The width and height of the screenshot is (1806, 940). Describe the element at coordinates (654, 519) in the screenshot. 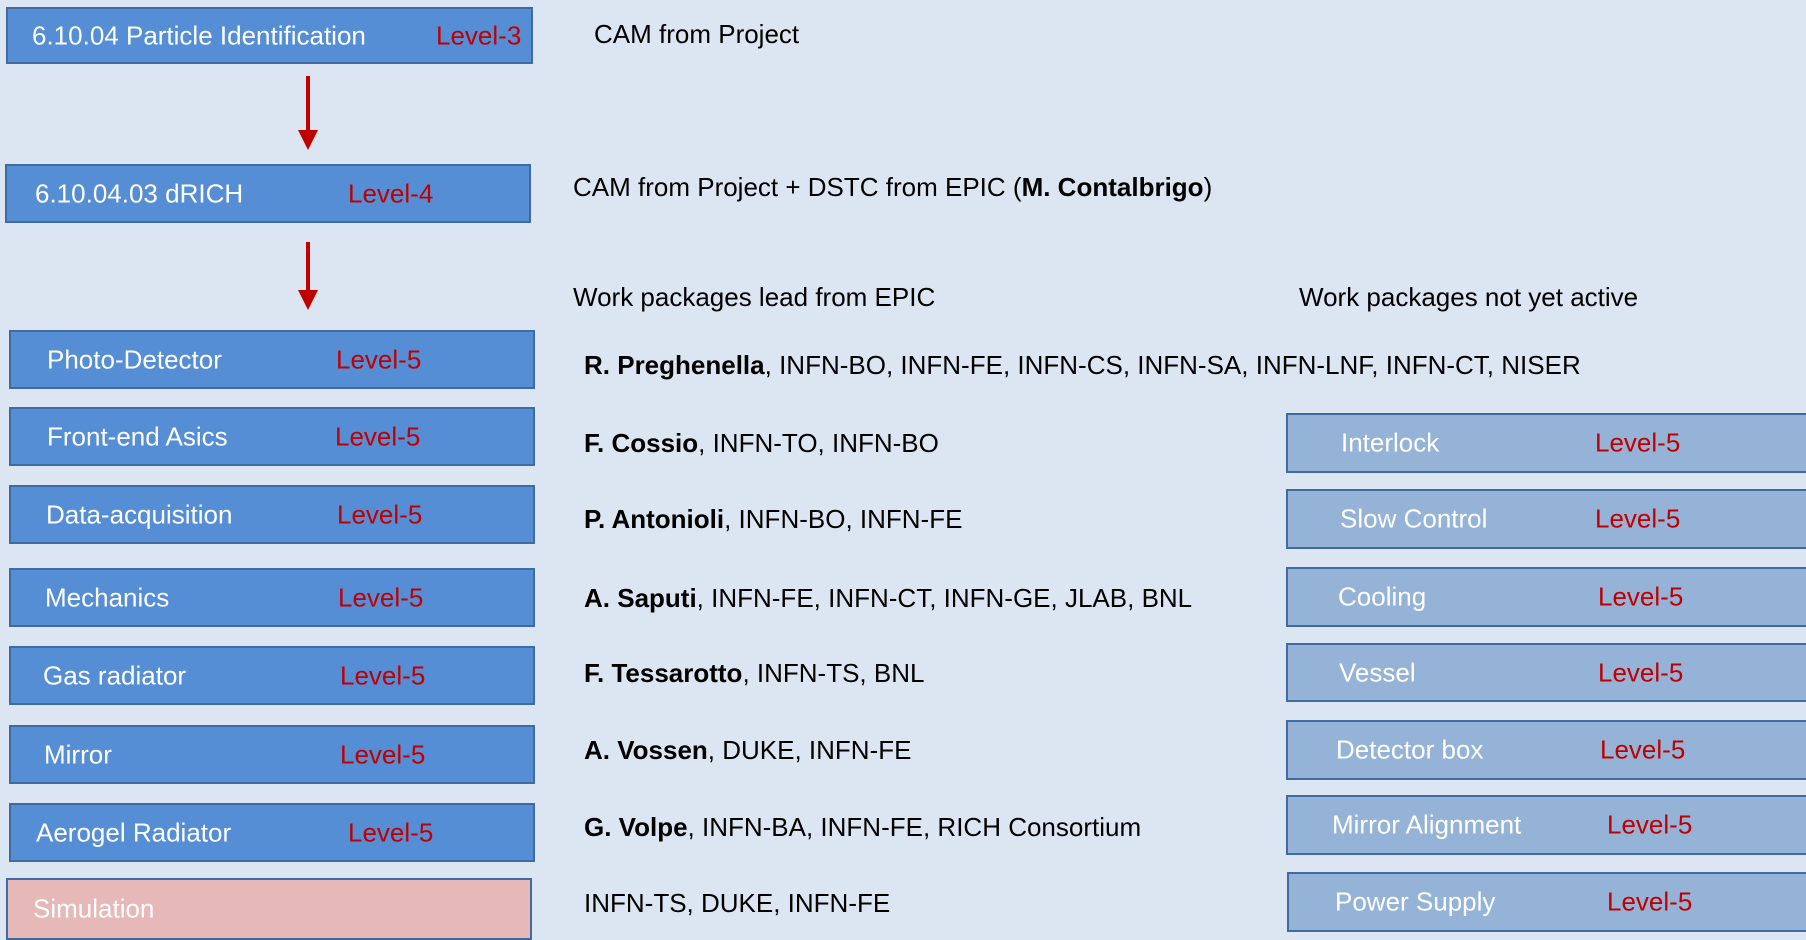

I see `wp-lead: P. Antonioli` at that location.